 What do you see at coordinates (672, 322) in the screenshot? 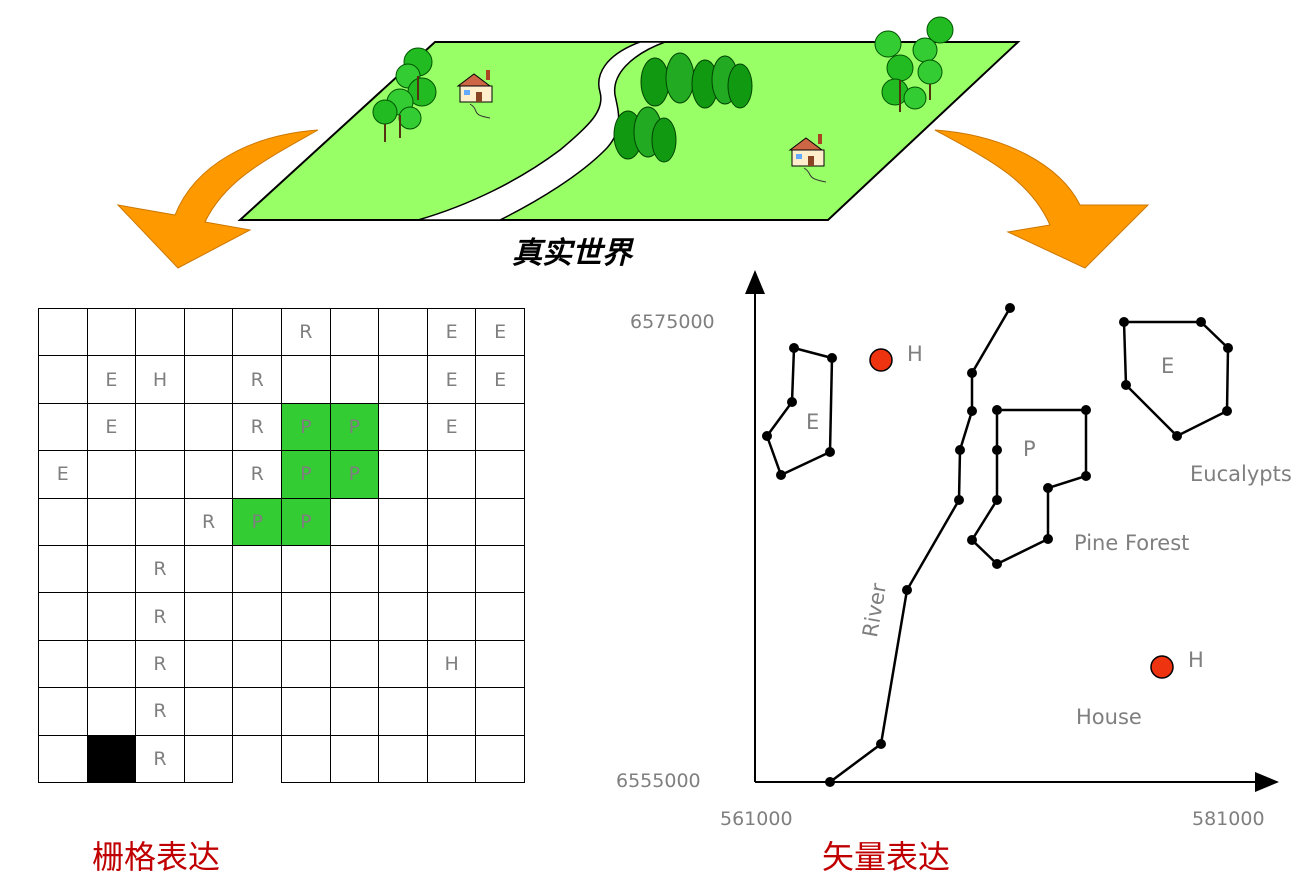
I see `y-axis-top-label: 6575000` at bounding box center [672, 322].